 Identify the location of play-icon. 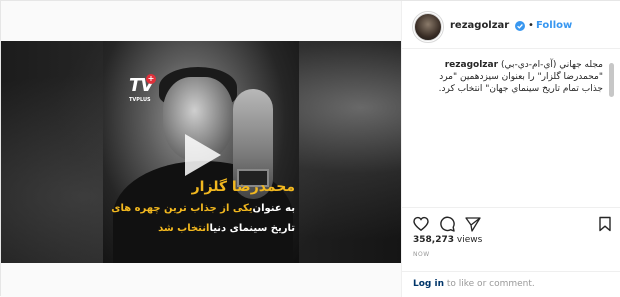
(200, 155).